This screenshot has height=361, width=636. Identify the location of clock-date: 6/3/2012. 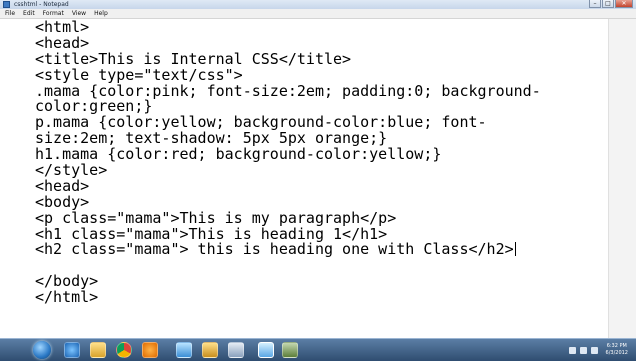
(616, 353).